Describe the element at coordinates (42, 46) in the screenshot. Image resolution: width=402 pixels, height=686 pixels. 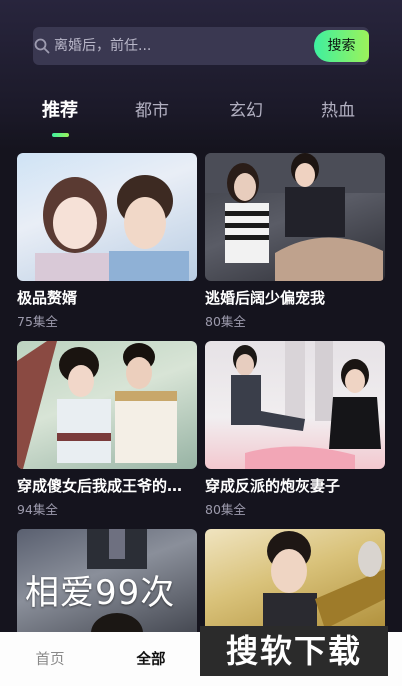
I see `search-icon` at that location.